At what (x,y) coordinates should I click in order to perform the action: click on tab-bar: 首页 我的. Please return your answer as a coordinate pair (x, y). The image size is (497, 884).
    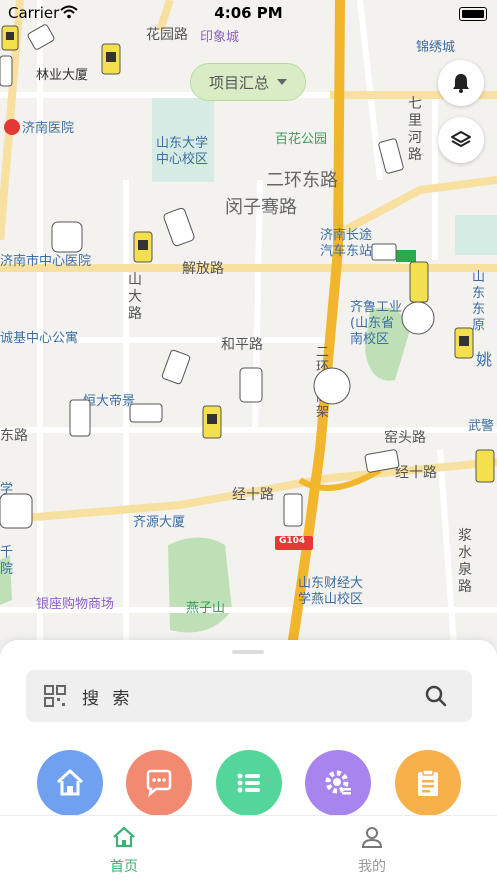
    Looking at the image, I should click on (248, 849).